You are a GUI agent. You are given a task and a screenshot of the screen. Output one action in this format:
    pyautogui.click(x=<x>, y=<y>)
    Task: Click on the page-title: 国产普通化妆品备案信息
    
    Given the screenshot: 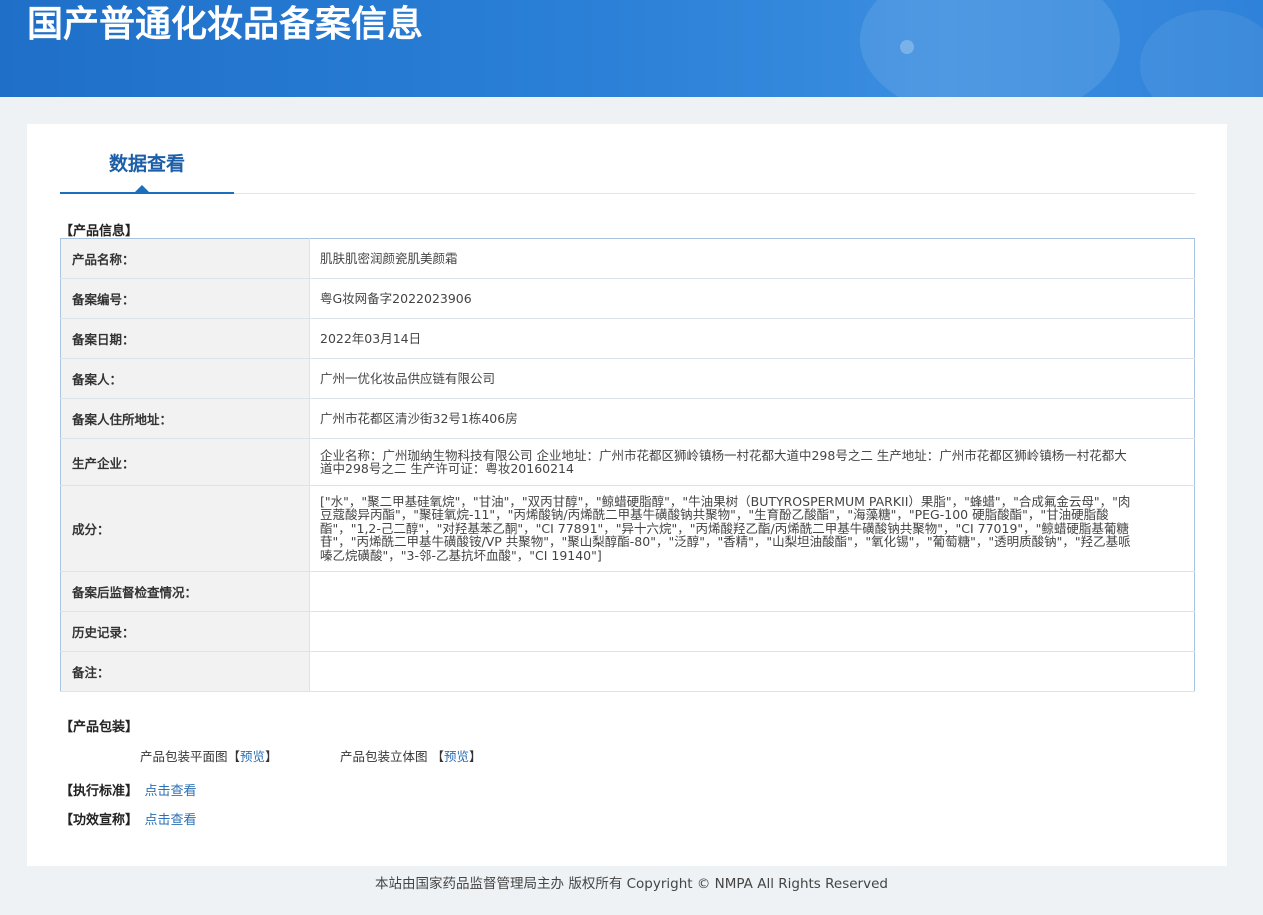 What is the action you would take?
    pyautogui.click(x=225, y=24)
    